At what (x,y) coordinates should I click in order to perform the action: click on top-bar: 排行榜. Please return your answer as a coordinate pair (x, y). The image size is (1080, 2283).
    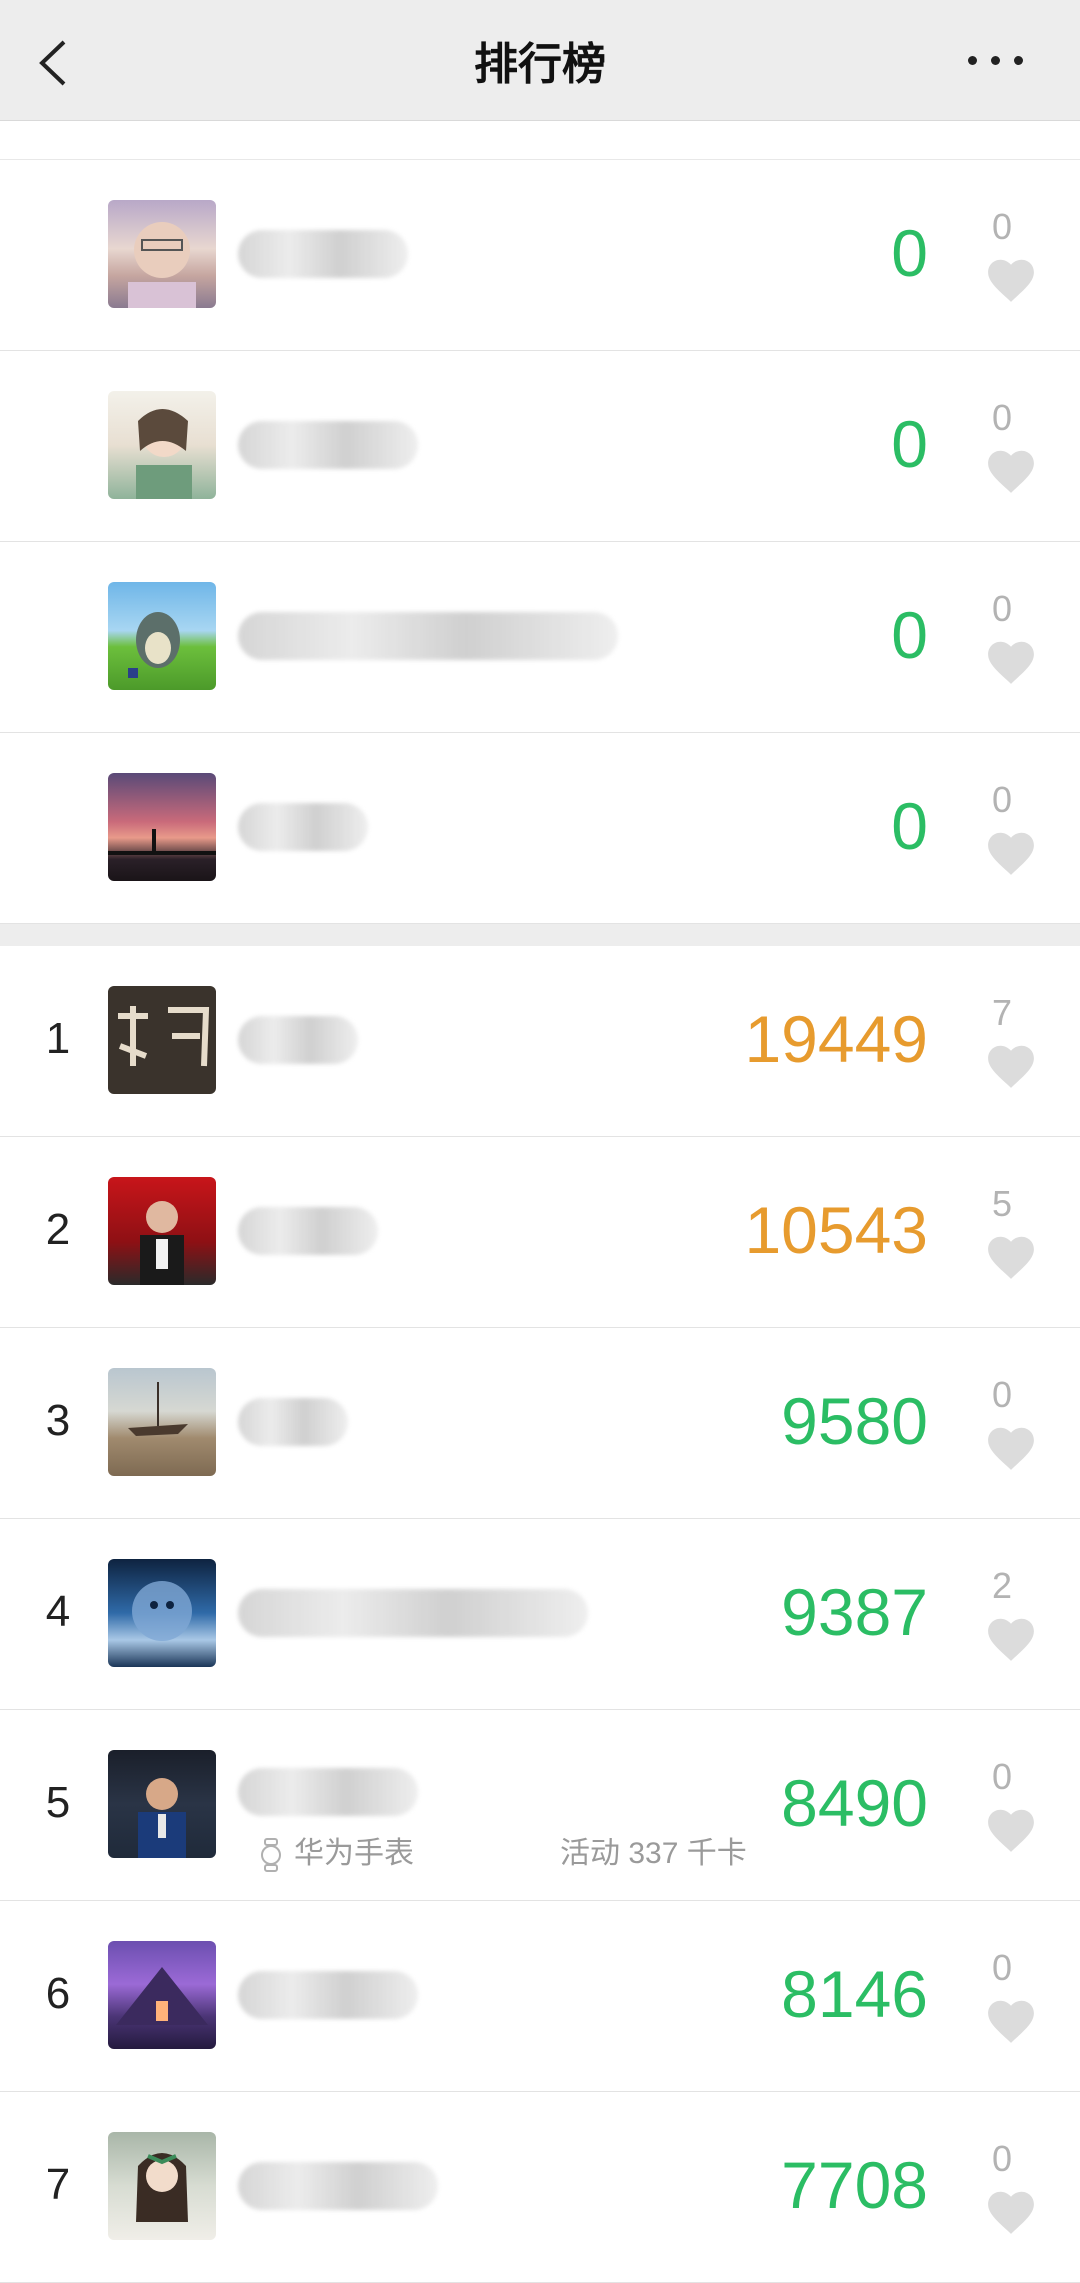
    Looking at the image, I should click on (540, 60).